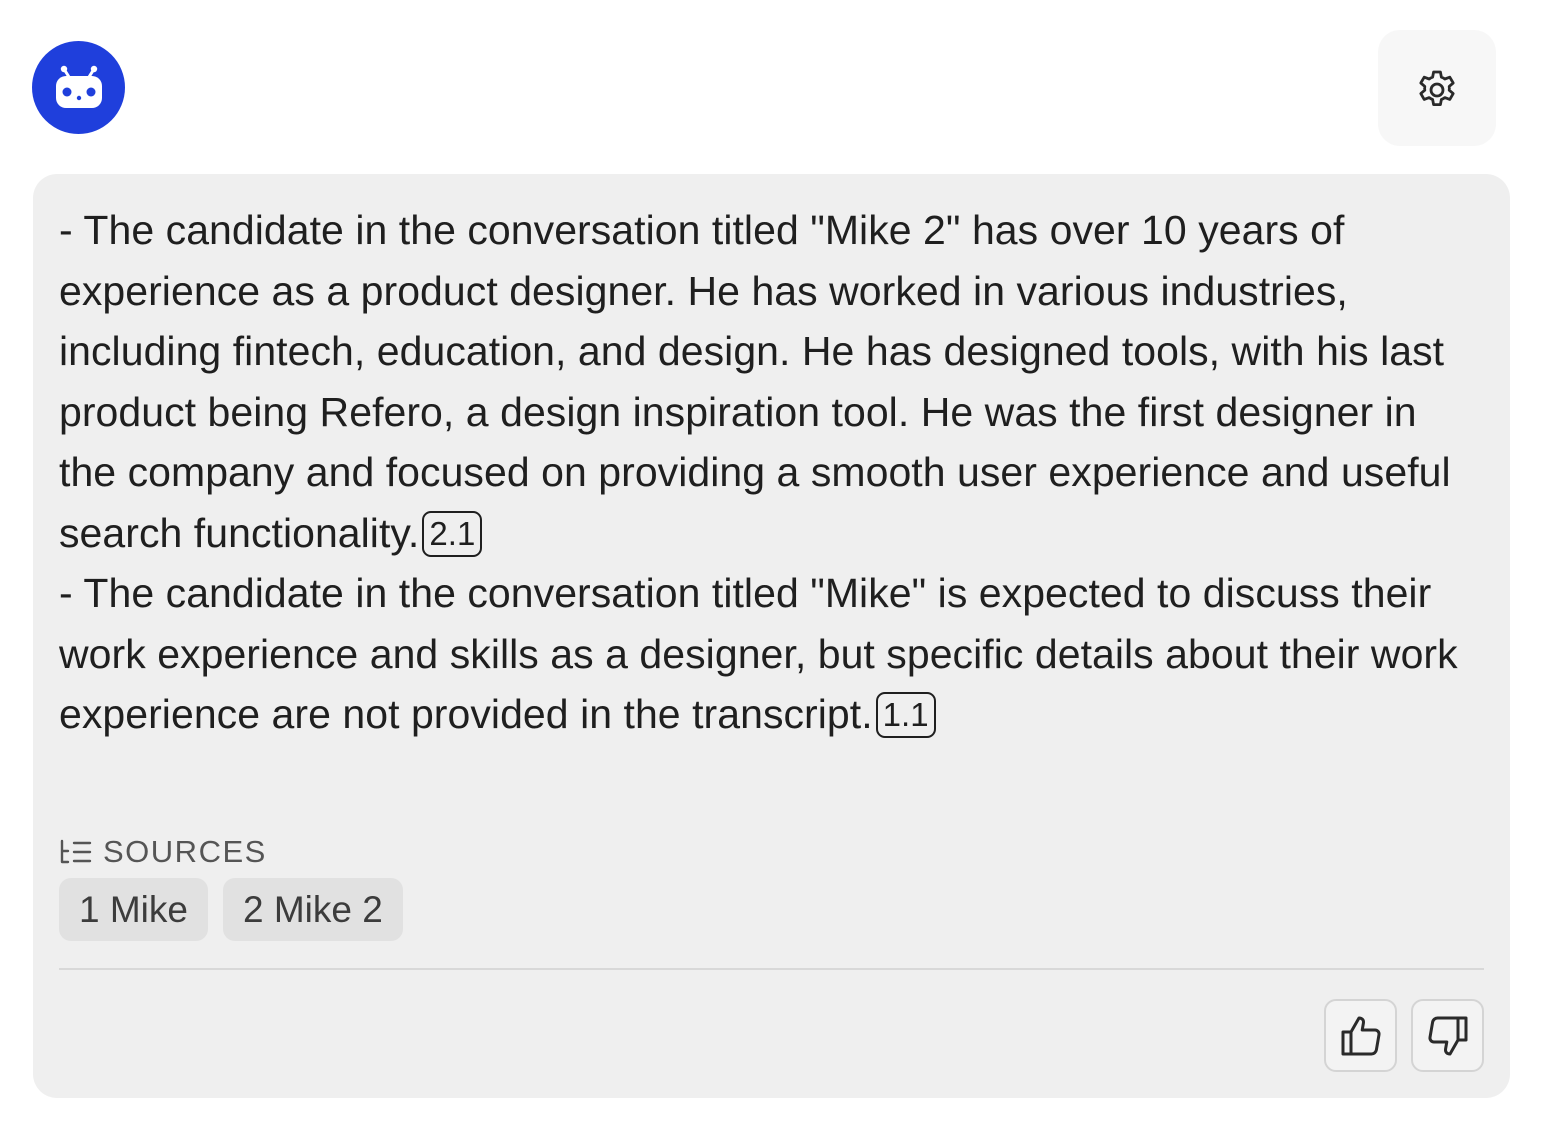  What do you see at coordinates (452, 533) in the screenshot?
I see `citation-badge: 2.1` at bounding box center [452, 533].